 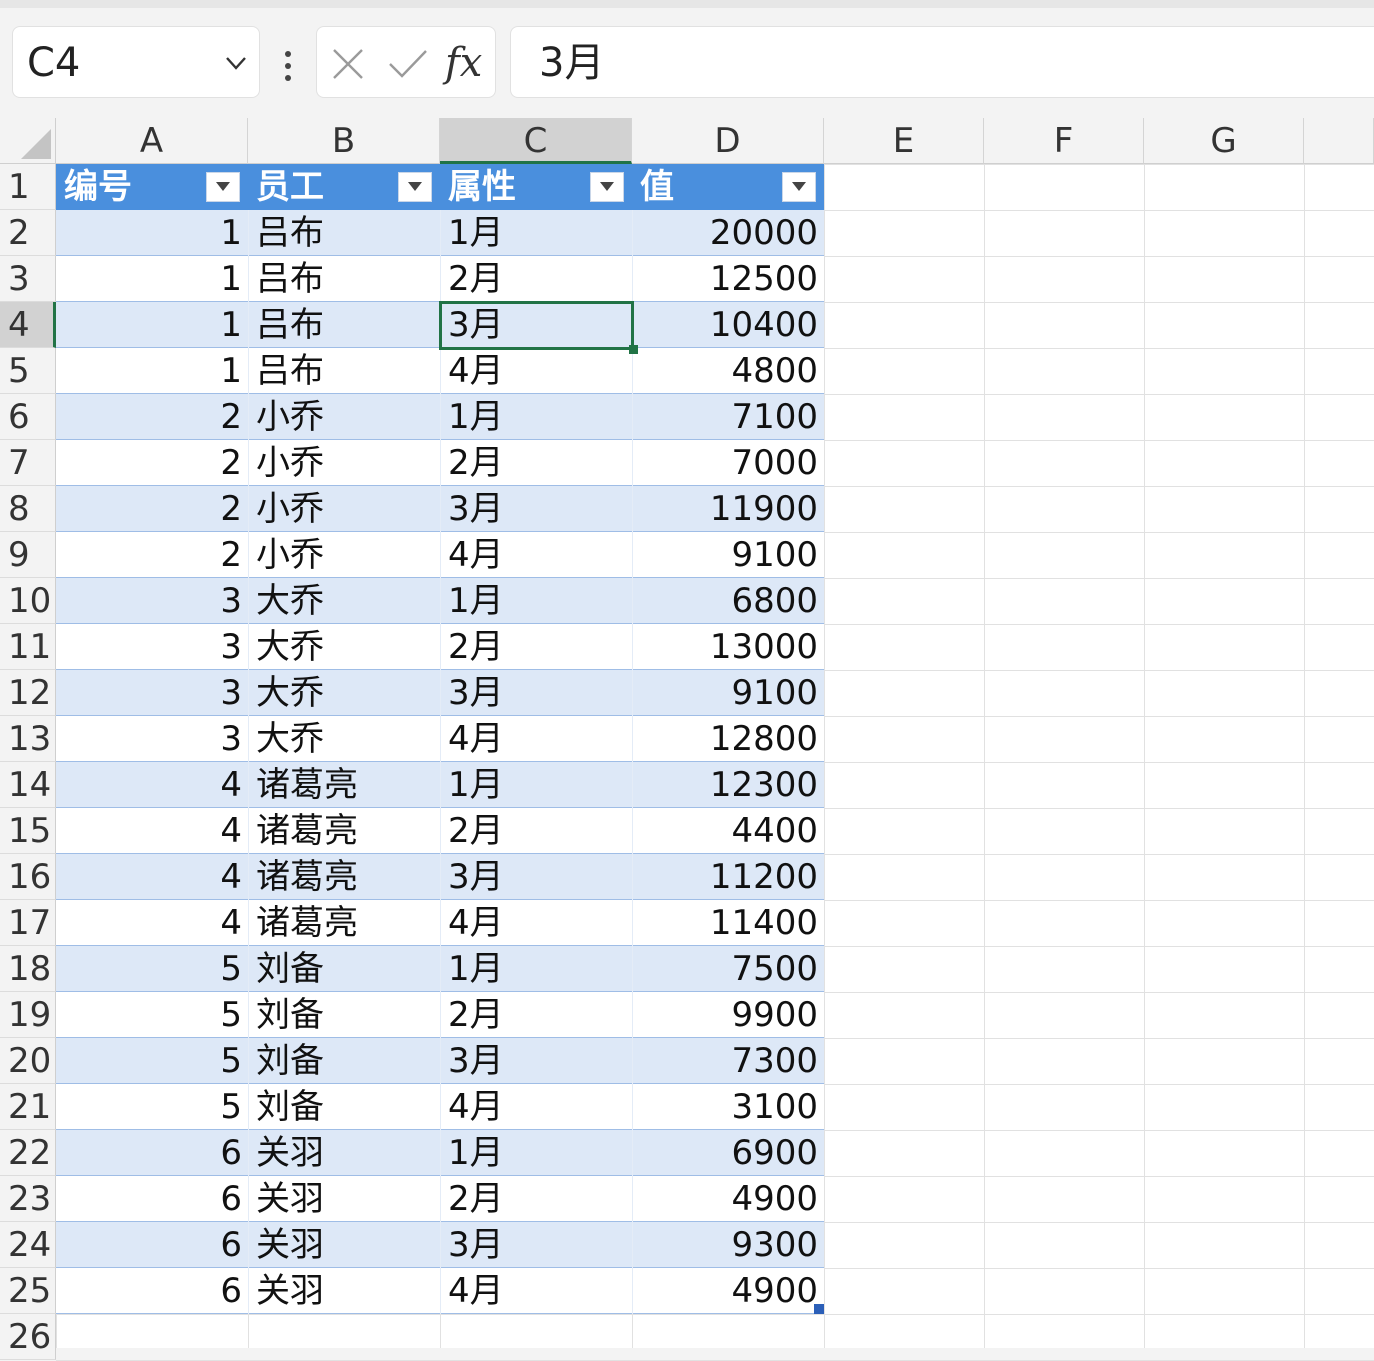 What do you see at coordinates (728, 1153) in the screenshot?
I see `table-cell: 6900` at bounding box center [728, 1153].